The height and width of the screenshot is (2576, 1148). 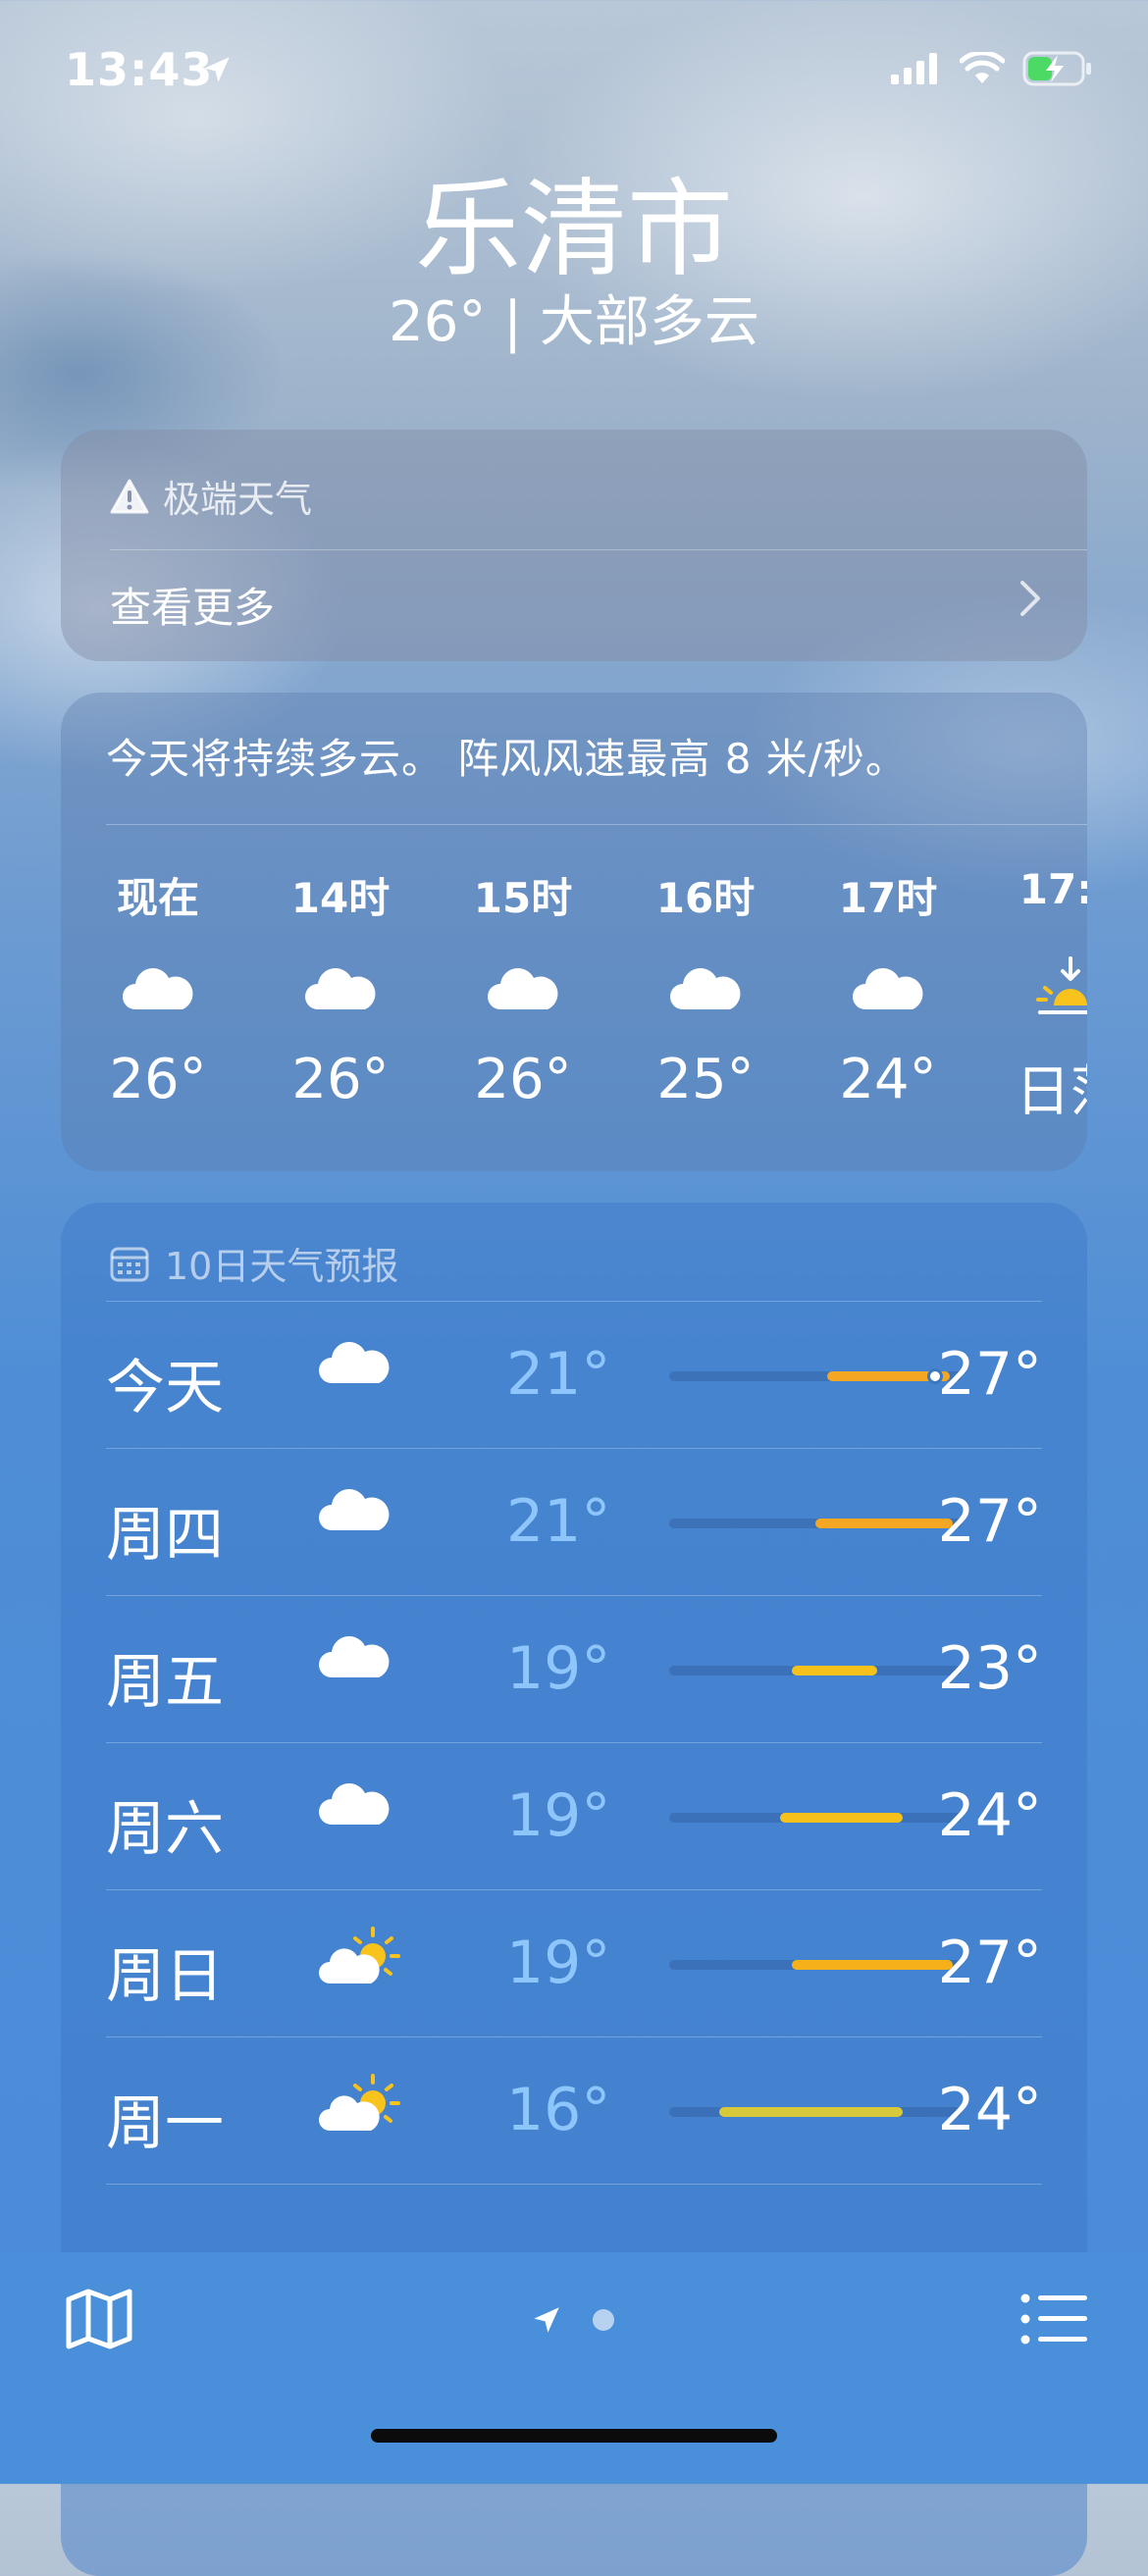 I want to click on forecast-row: 周日 19° 27°, so click(x=574, y=1962).